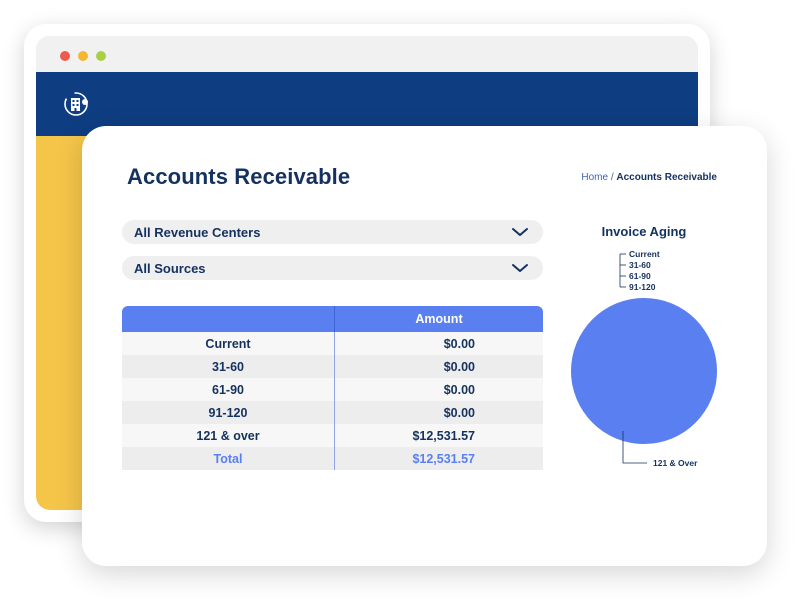 The width and height of the screenshot is (795, 599). I want to click on pie-label-4: 121 & Over, so click(675, 463).